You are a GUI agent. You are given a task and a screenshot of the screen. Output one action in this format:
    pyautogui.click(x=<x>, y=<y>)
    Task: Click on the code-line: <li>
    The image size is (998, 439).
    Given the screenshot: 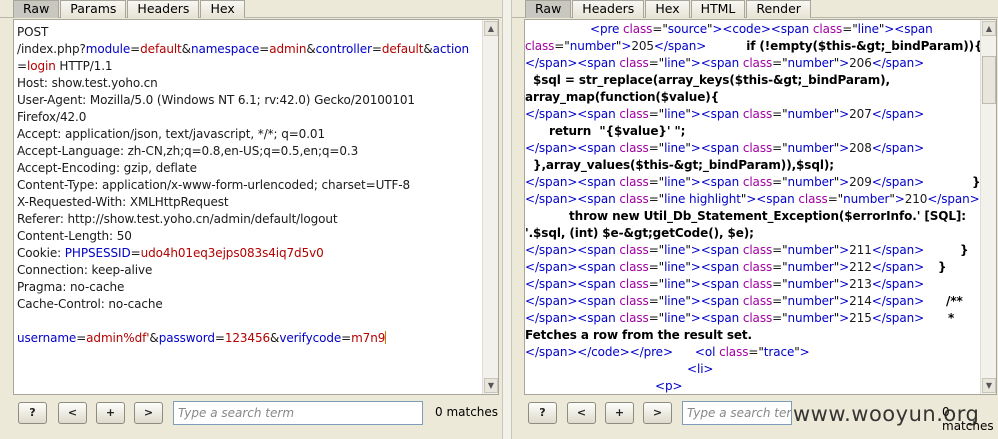 What is the action you would take?
    pyautogui.click(x=700, y=369)
    